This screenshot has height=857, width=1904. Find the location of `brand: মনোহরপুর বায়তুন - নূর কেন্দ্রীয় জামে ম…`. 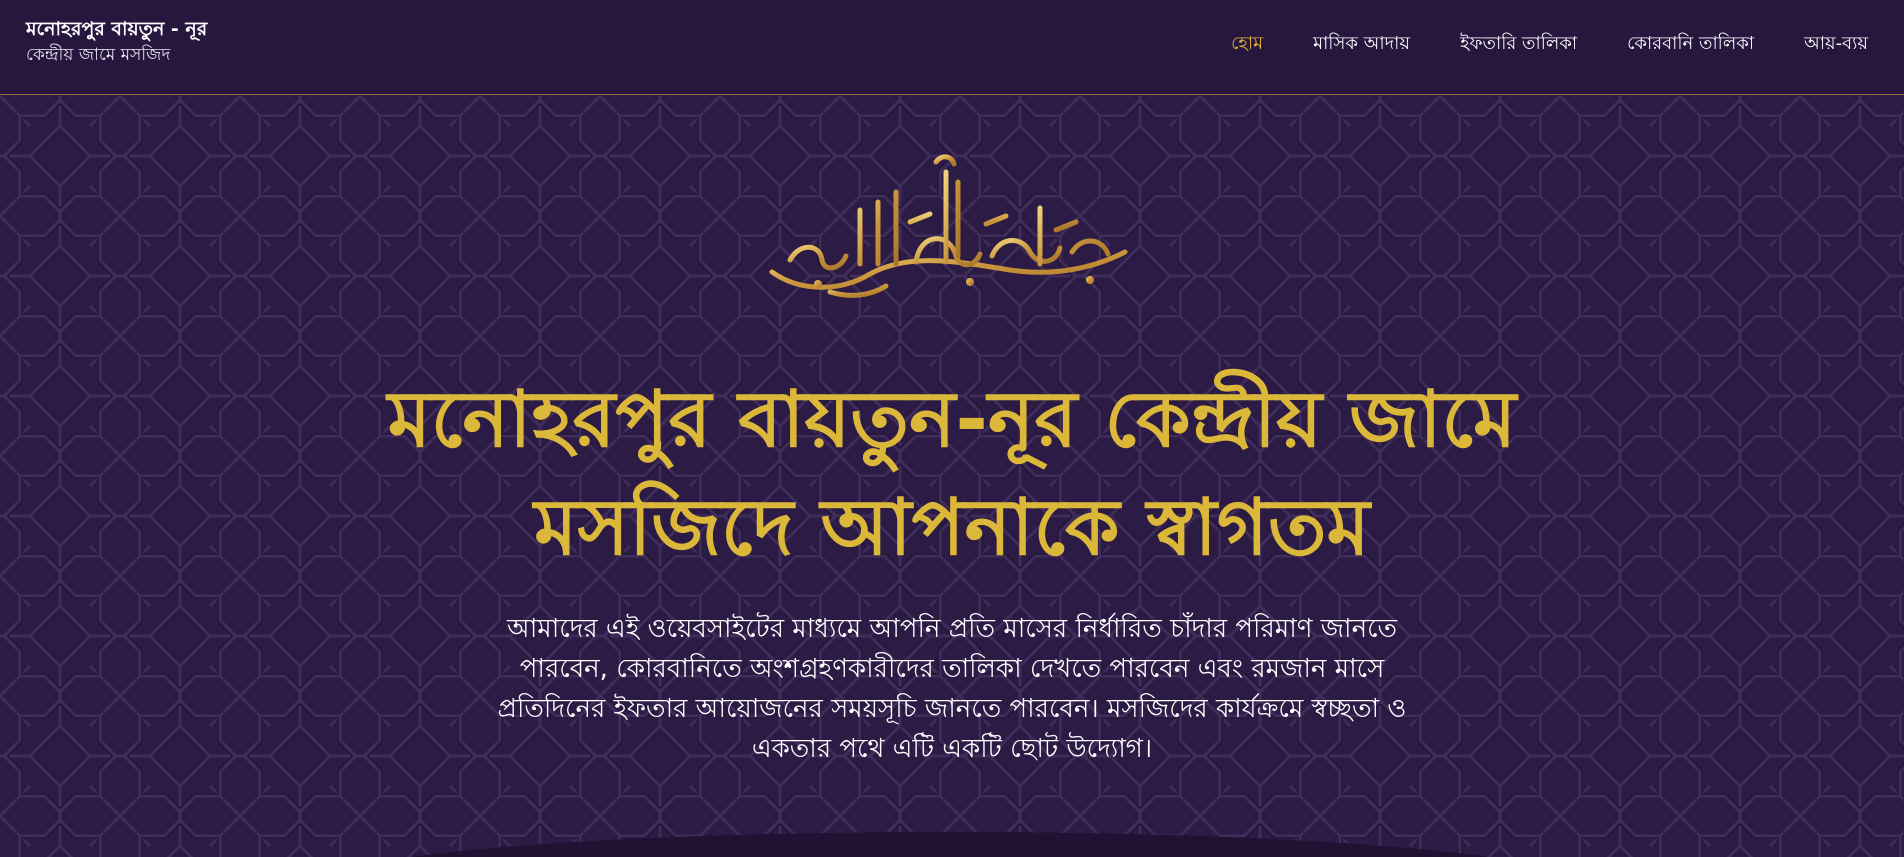

brand: মনোহরপুর বায়তুন - নূর কেন্দ্রীয় জামে ম… is located at coordinates (116, 42).